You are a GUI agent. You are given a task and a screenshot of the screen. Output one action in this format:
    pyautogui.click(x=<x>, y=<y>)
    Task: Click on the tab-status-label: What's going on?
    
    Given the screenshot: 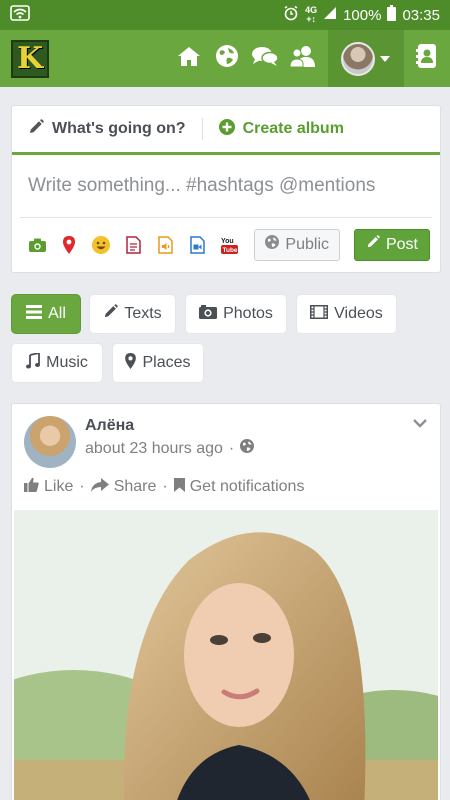 What is the action you would take?
    pyautogui.click(x=119, y=128)
    